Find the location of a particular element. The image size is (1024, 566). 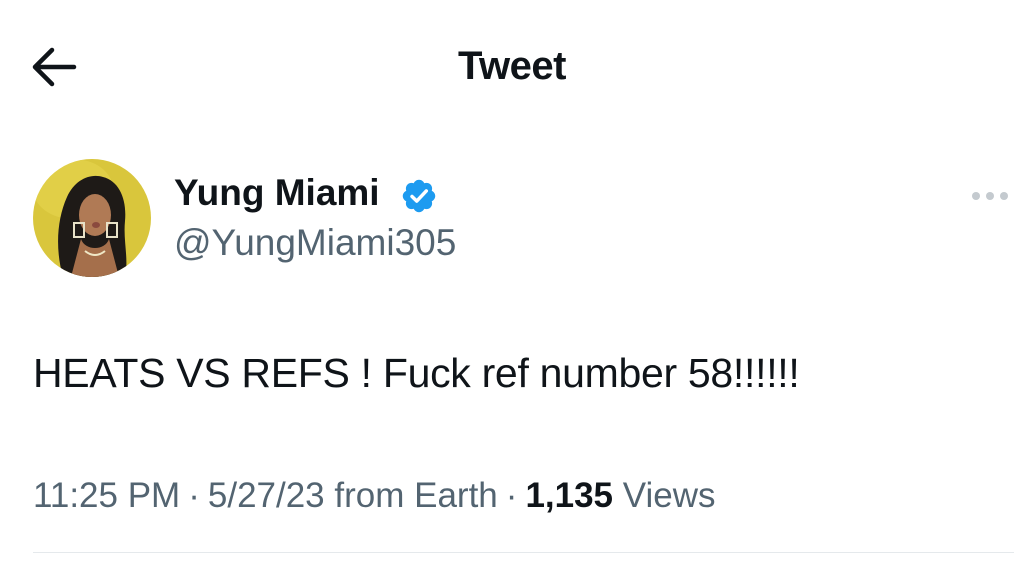

page-title: Tweet is located at coordinates (512, 66).